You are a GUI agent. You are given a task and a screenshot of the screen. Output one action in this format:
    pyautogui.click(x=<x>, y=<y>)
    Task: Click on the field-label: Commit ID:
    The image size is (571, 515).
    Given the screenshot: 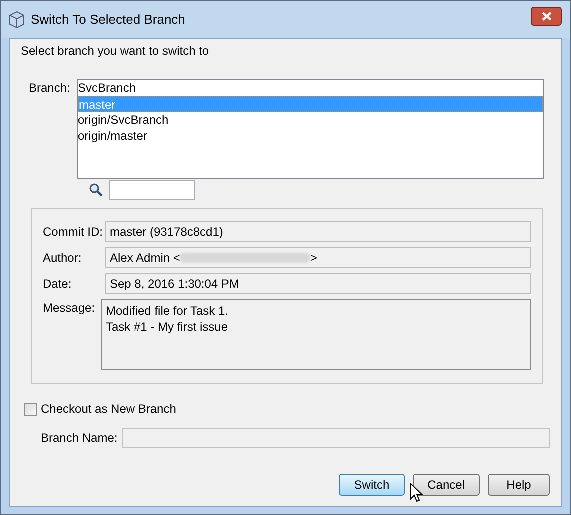 What is the action you would take?
    pyautogui.click(x=73, y=232)
    